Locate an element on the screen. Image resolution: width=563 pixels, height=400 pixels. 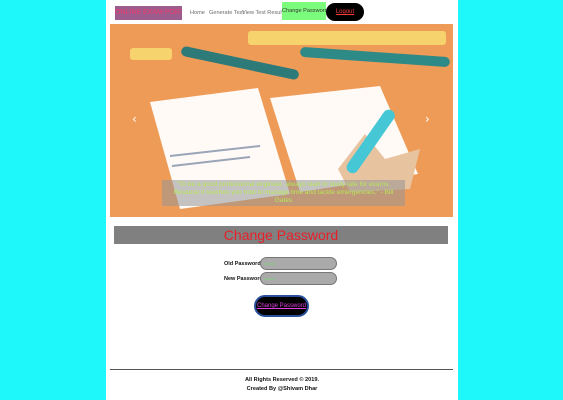
nav-view-test-results: View Test Results is located at coordinates (264, 13).